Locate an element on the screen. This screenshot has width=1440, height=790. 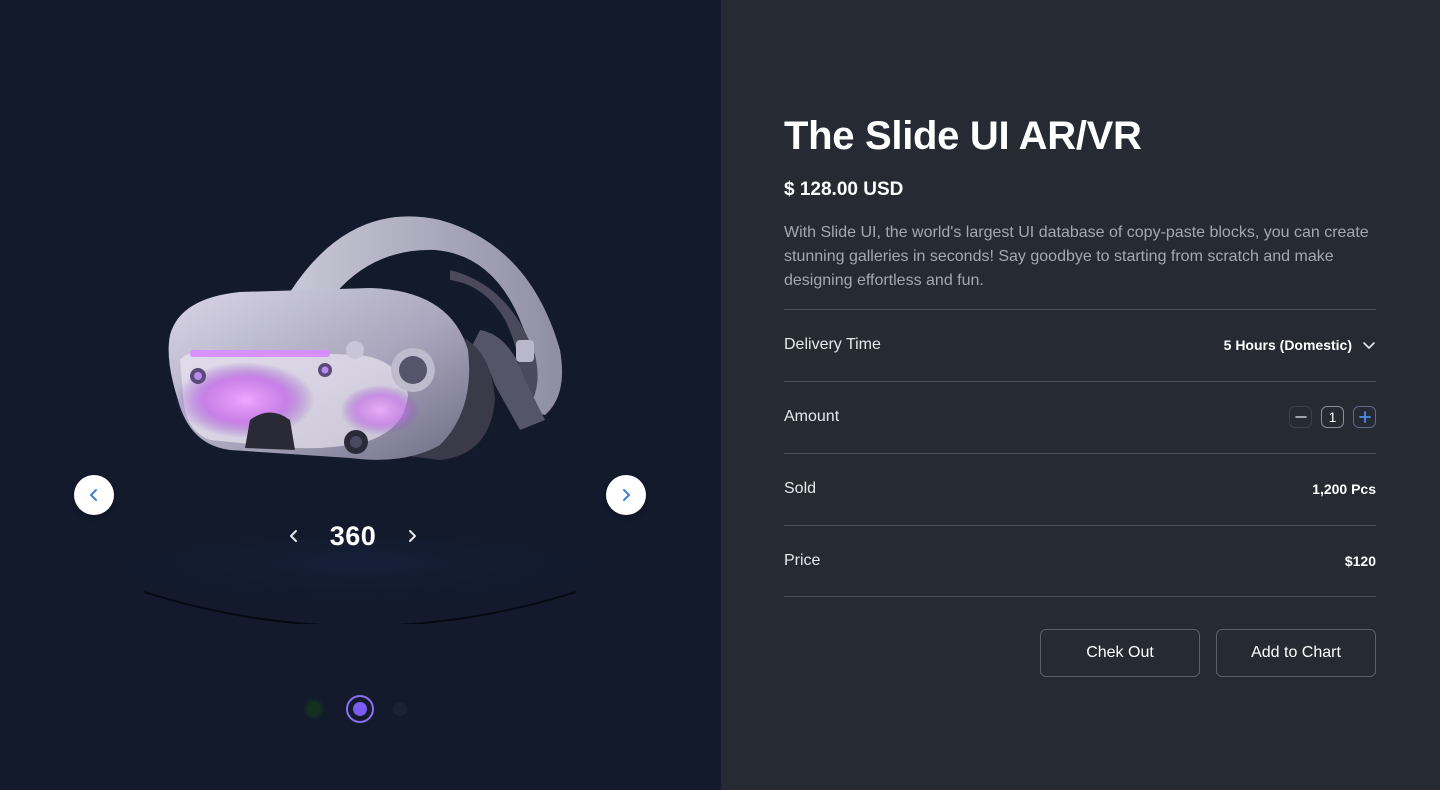
sold-value: 1,200 Pcs is located at coordinates (1344, 489).